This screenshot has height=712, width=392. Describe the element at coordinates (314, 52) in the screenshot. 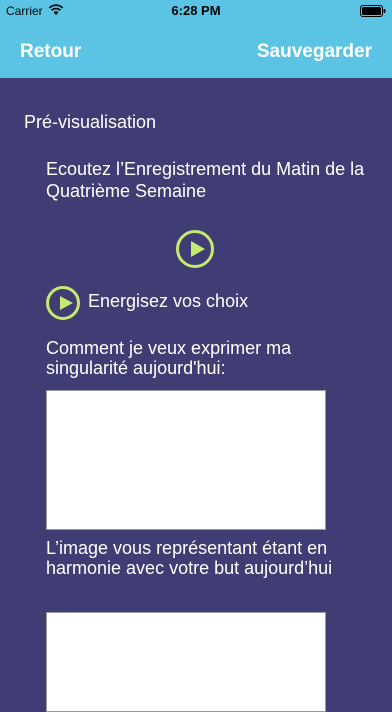

I see `save-button: Sauvegarder` at that location.